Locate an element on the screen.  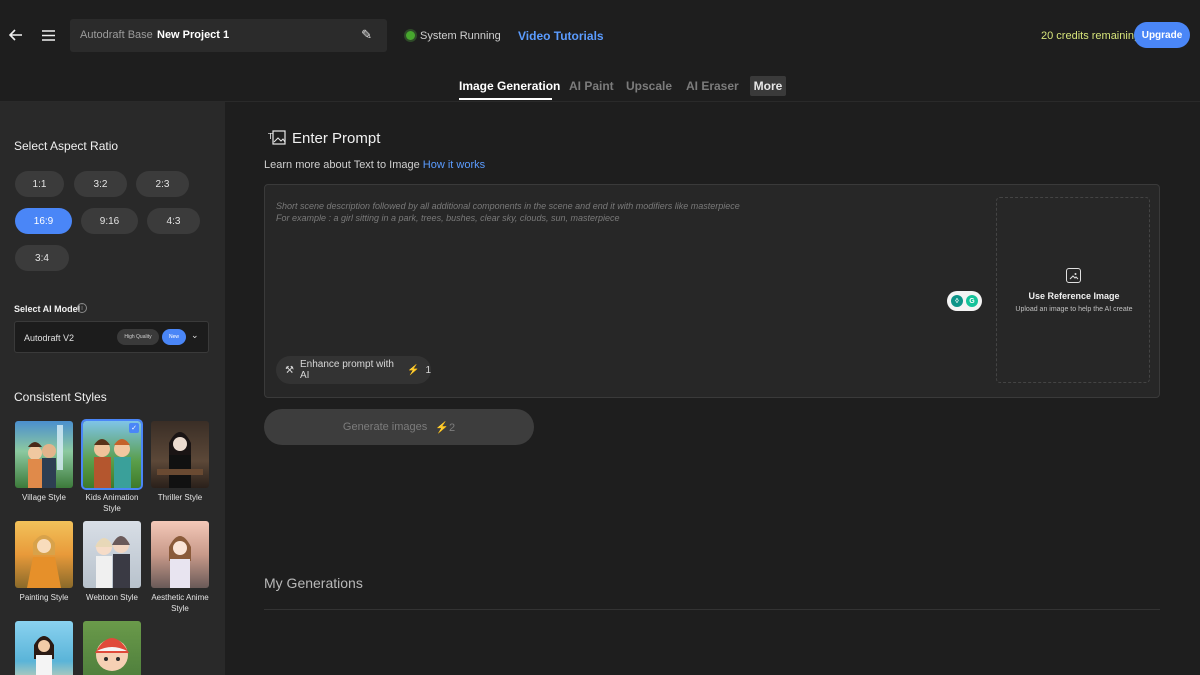
styles-title: Consistent Styles is located at coordinates (60, 397).